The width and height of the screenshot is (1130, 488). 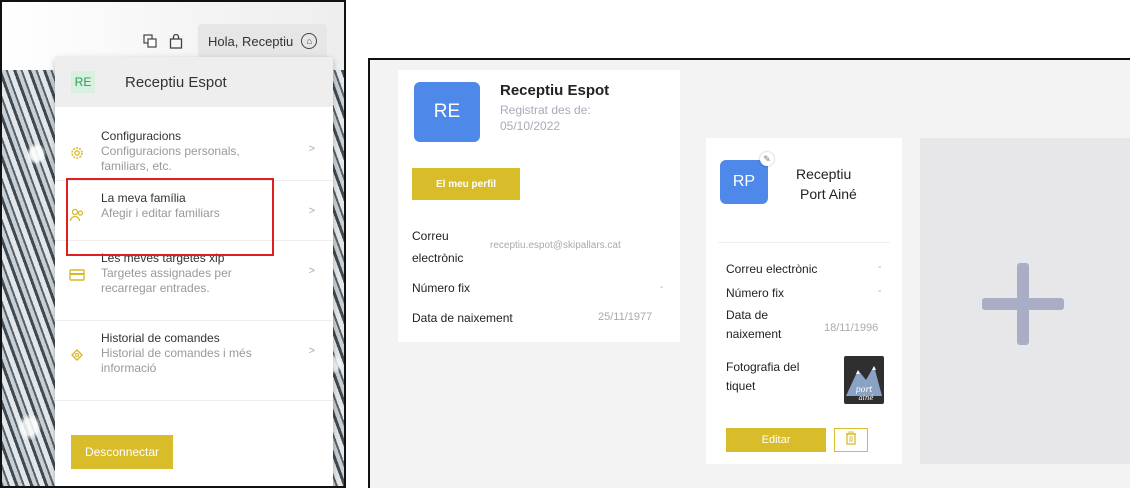 I want to click on gear-icon, so click(x=77, y=153).